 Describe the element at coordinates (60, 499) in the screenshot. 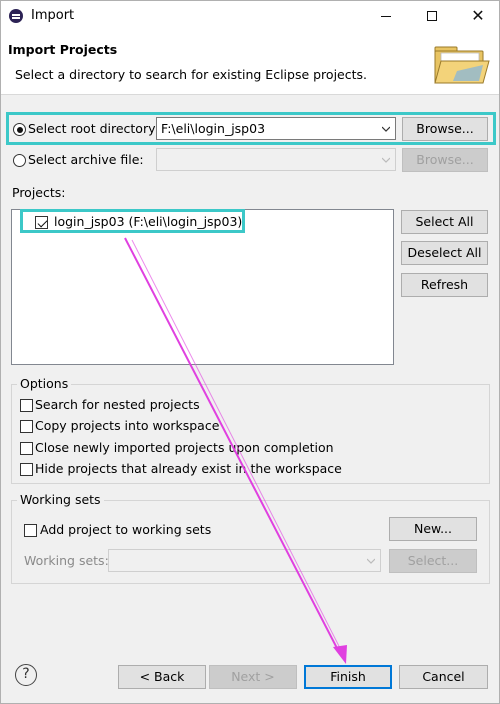

I see `working-sets-title: Working sets` at that location.